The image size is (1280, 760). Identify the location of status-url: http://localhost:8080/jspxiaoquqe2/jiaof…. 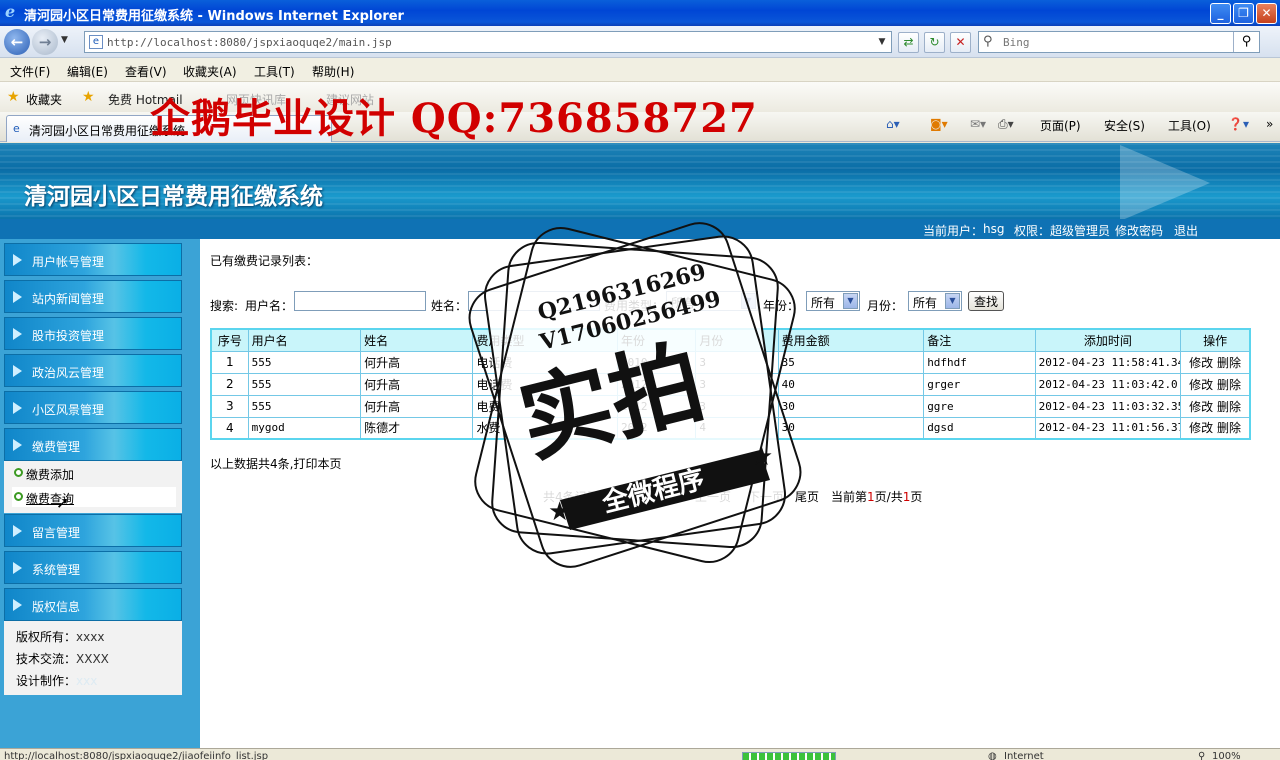
(136, 755).